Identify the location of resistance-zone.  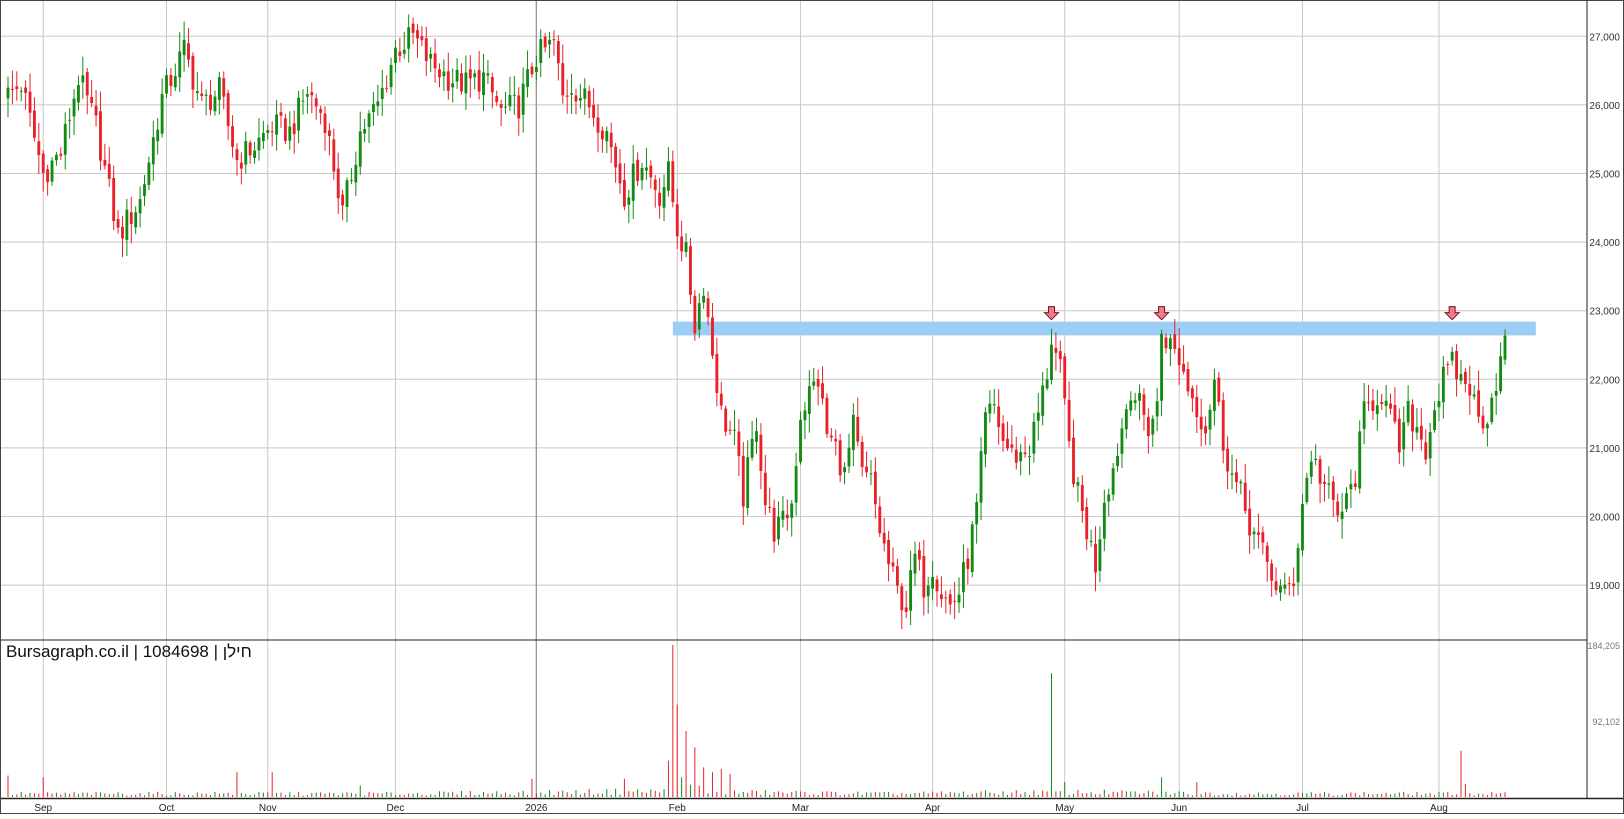
(1104, 328).